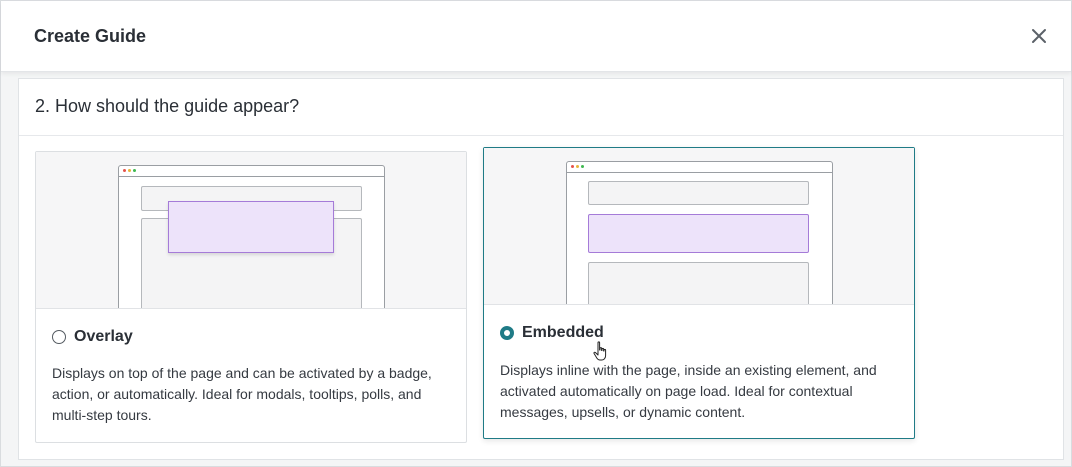  Describe the element at coordinates (59, 337) in the screenshot. I see `overlay-radio` at that location.